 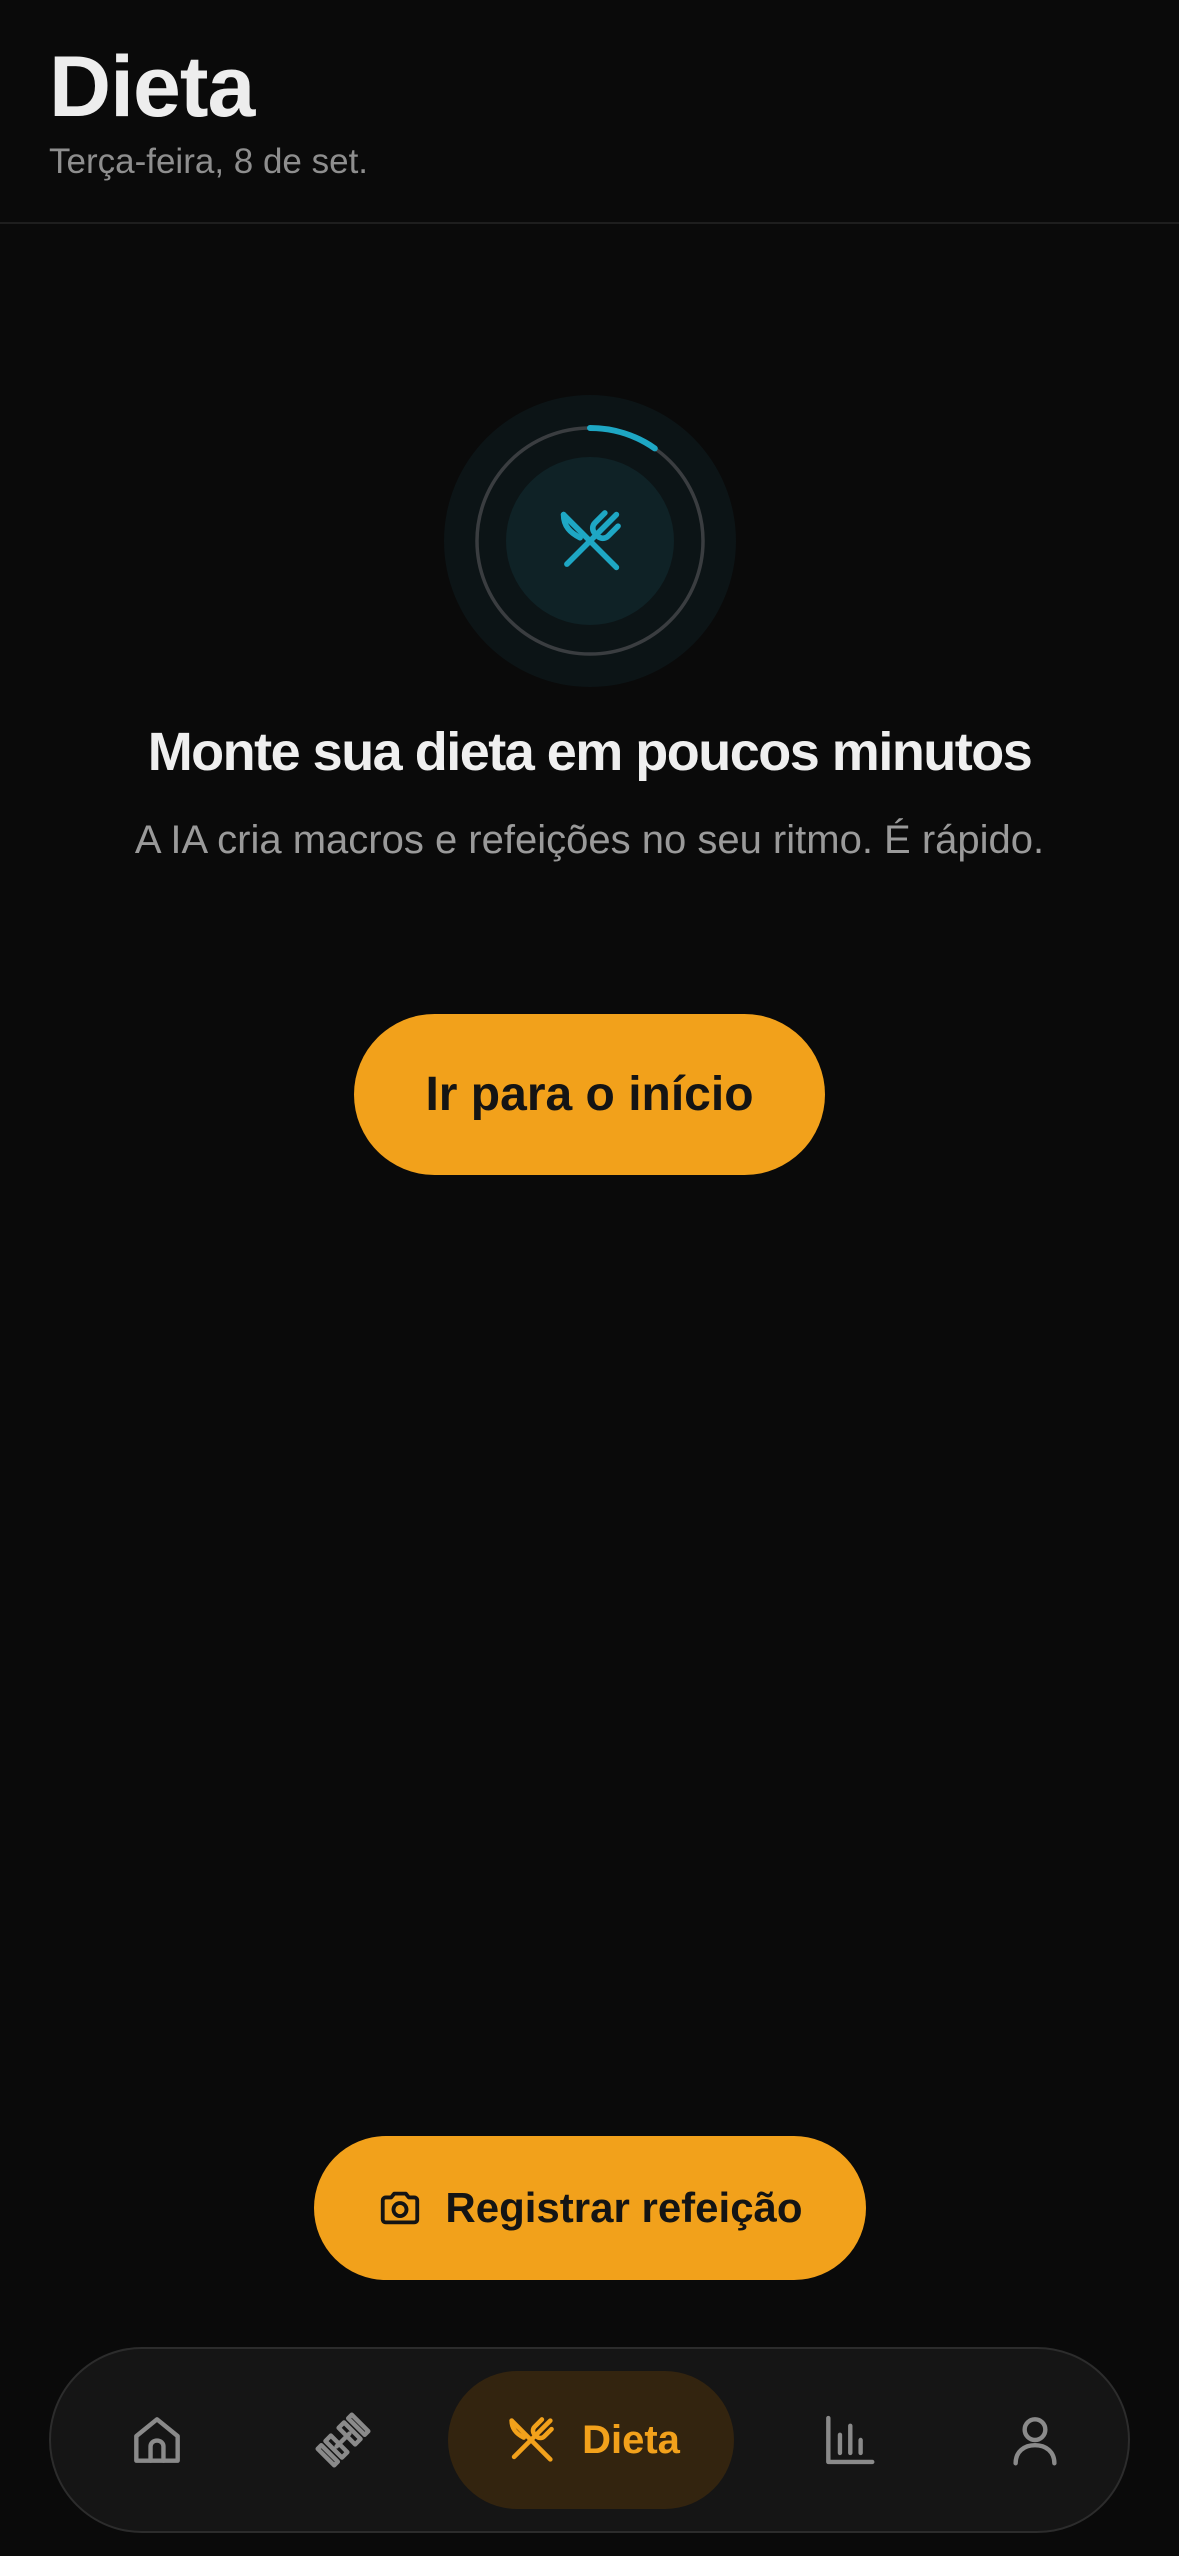 I want to click on empty-state-title: Monte sua dieta em poucos minutos, so click(x=590, y=752).